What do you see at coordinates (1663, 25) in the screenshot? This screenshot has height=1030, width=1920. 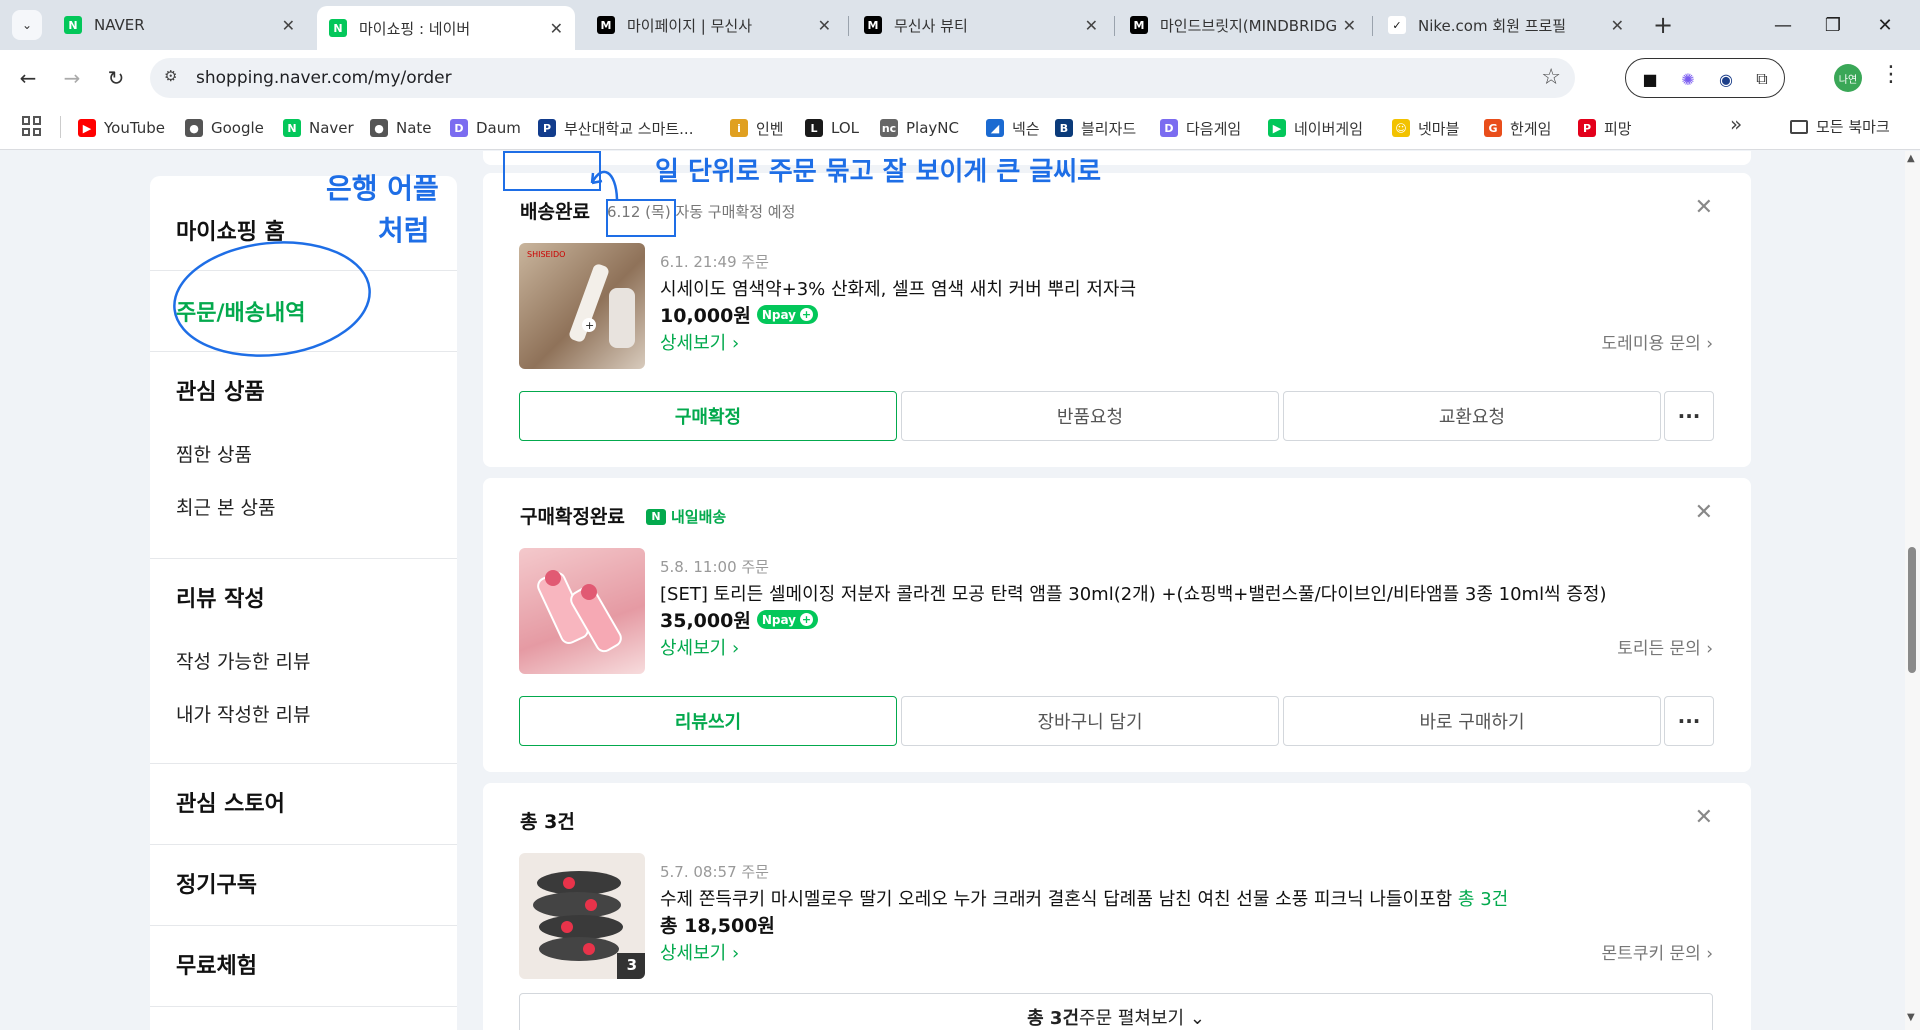 I see `new-tab-button: +` at bounding box center [1663, 25].